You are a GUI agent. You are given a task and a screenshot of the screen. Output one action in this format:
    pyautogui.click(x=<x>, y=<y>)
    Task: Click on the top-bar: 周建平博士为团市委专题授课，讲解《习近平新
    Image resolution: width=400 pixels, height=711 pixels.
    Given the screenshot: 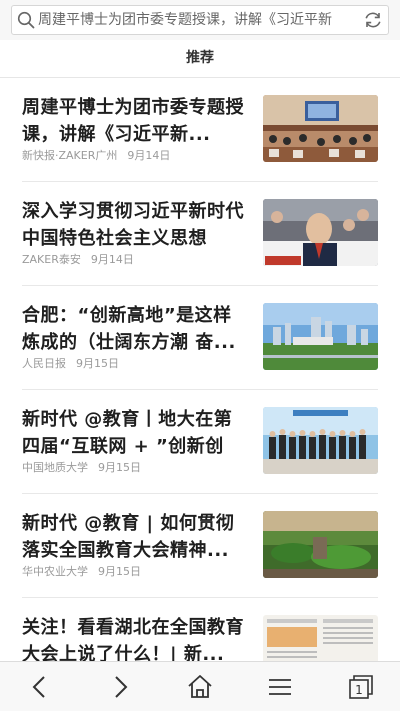 What is the action you would take?
    pyautogui.click(x=200, y=20)
    